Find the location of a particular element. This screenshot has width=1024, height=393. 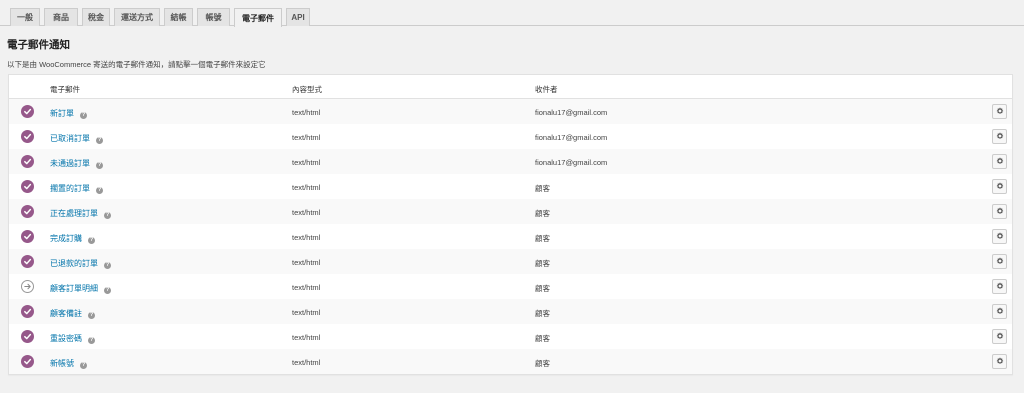

tab-accounts: 帳號 is located at coordinates (213, 17).